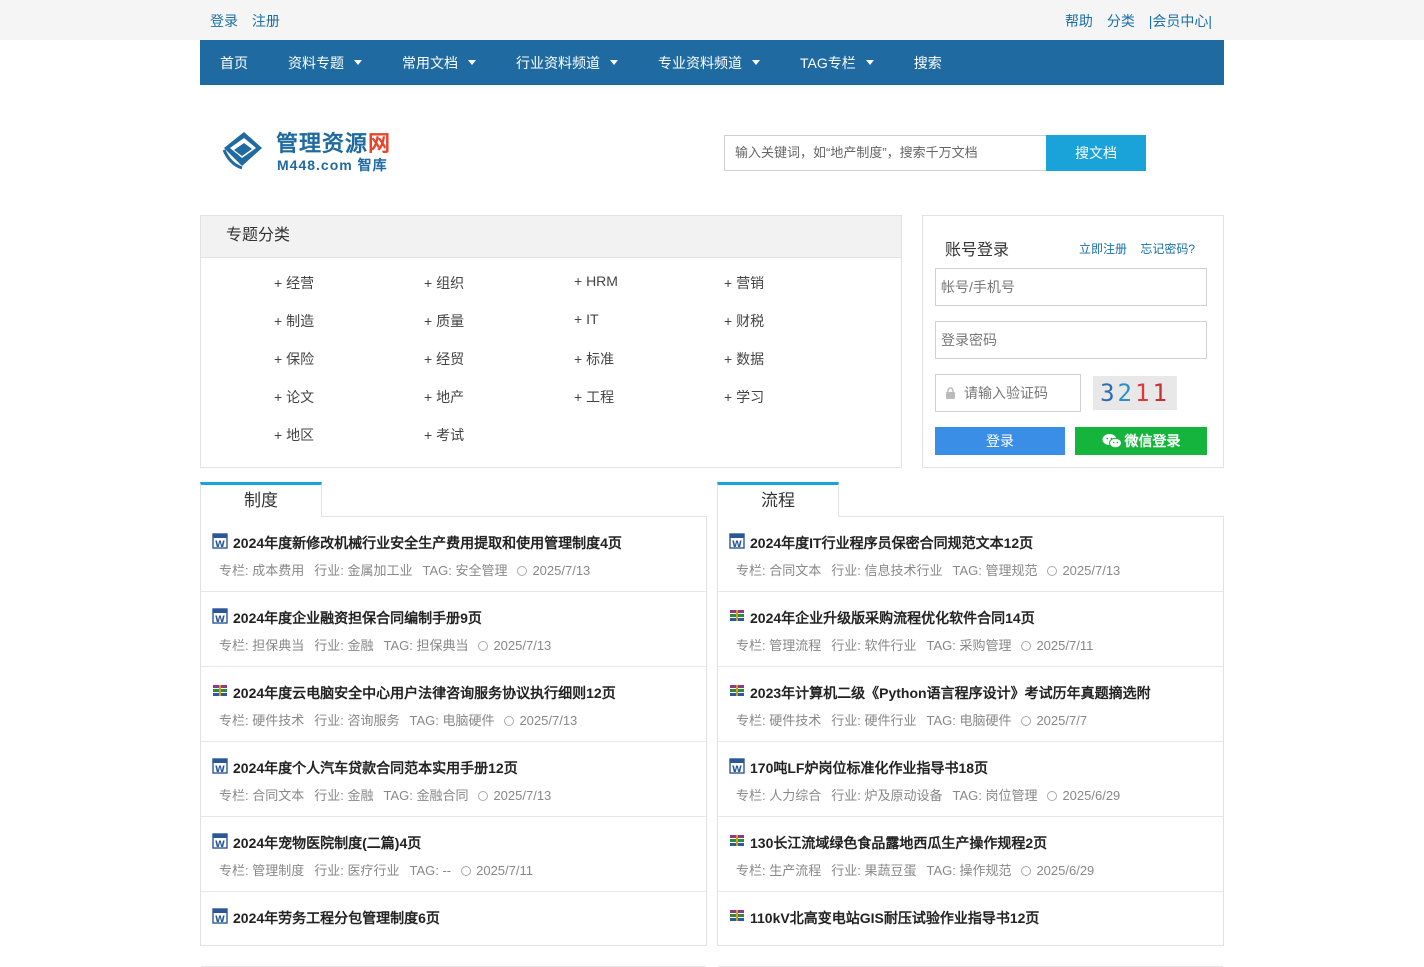  I want to click on password-input: 登录密码, so click(1071, 340).